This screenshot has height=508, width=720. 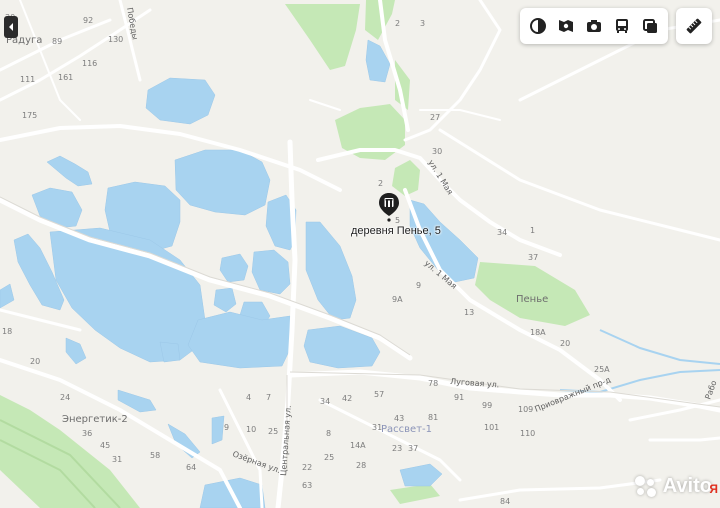 I want to click on panorama-icon, so click(x=566, y=26).